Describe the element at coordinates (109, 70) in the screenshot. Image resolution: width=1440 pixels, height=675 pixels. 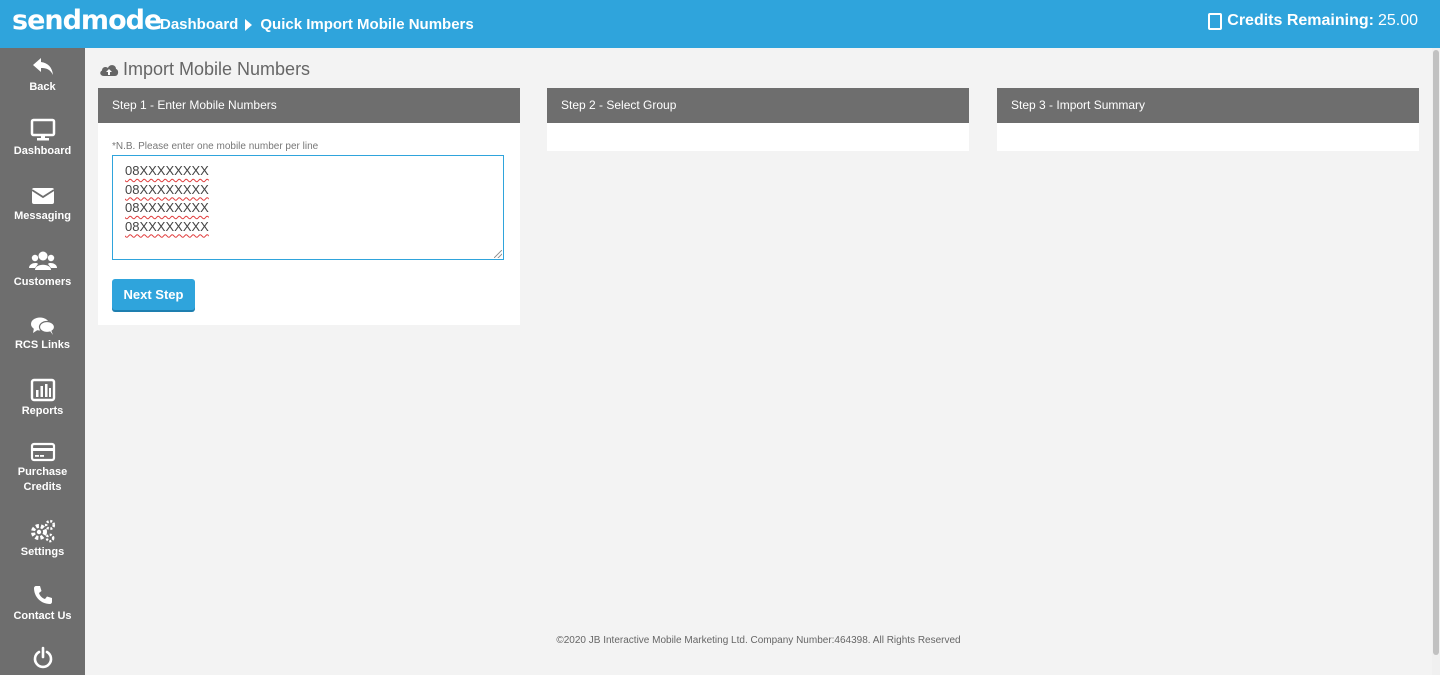
I see `cloud-upload-icon` at that location.